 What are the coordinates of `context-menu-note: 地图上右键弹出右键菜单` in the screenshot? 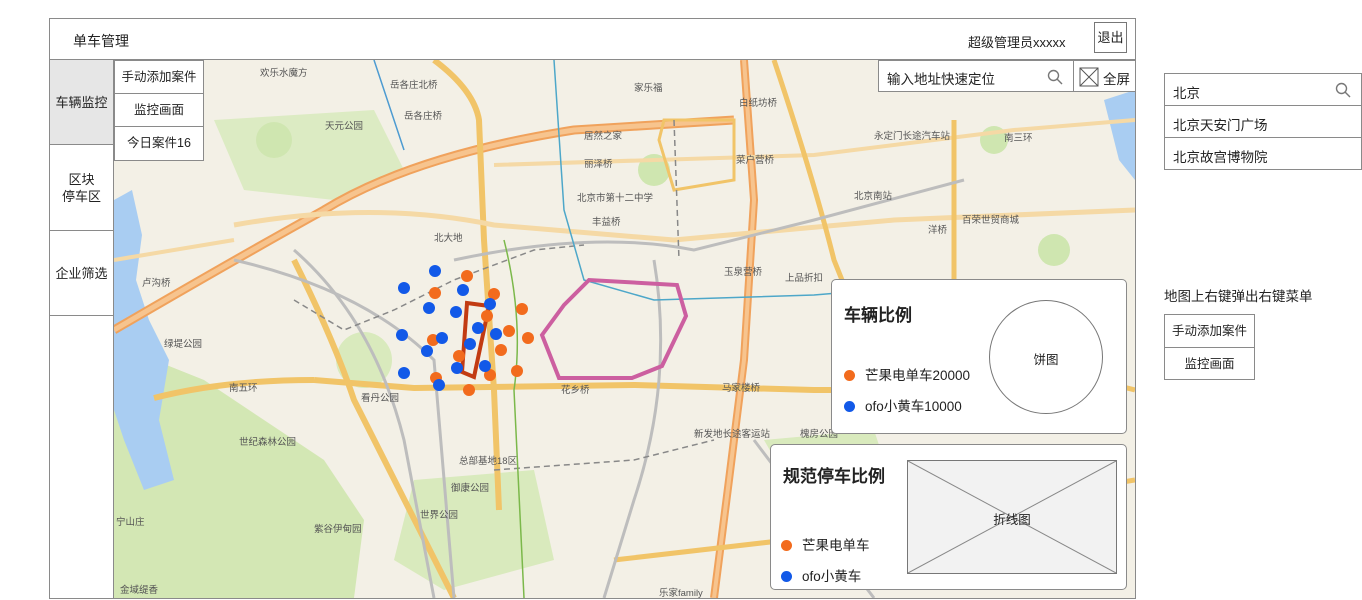 It's located at (1238, 296).